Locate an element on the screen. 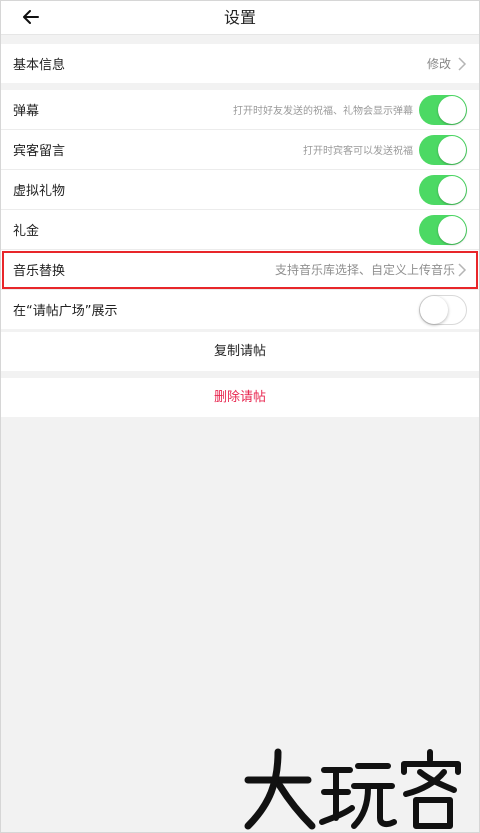  basic-info-label: 基本信息 is located at coordinates (39, 65).